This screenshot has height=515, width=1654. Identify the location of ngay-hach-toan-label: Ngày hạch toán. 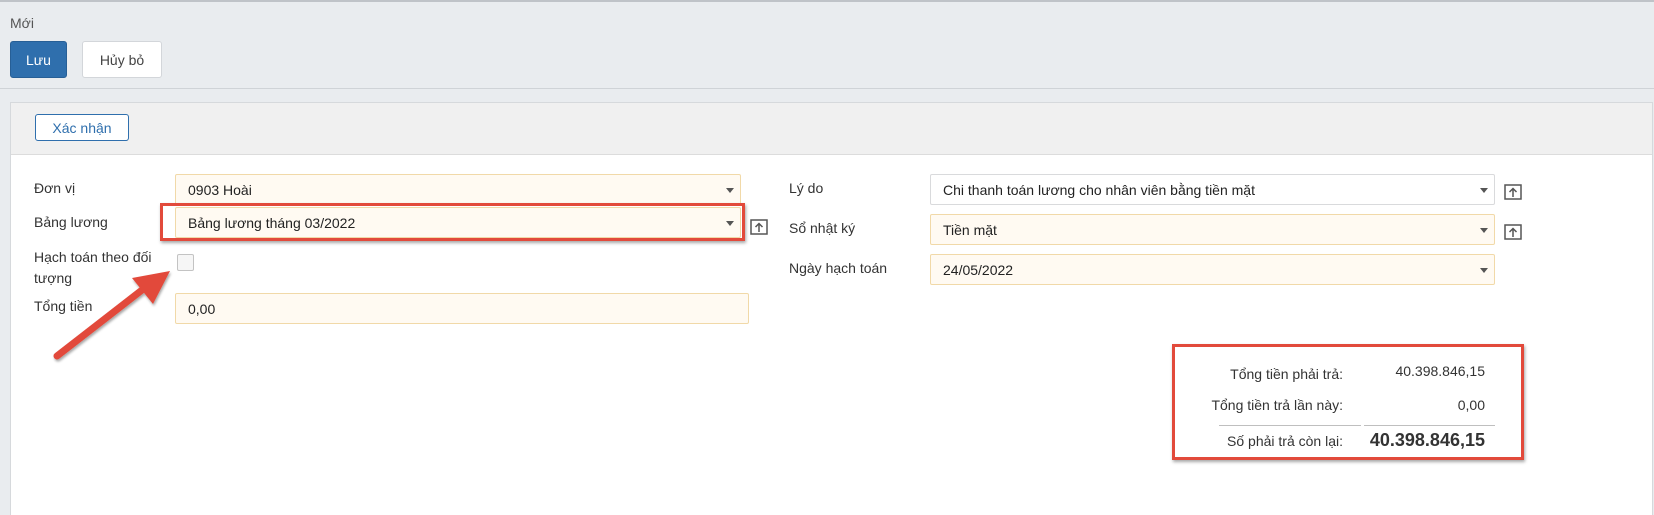
(838, 268).